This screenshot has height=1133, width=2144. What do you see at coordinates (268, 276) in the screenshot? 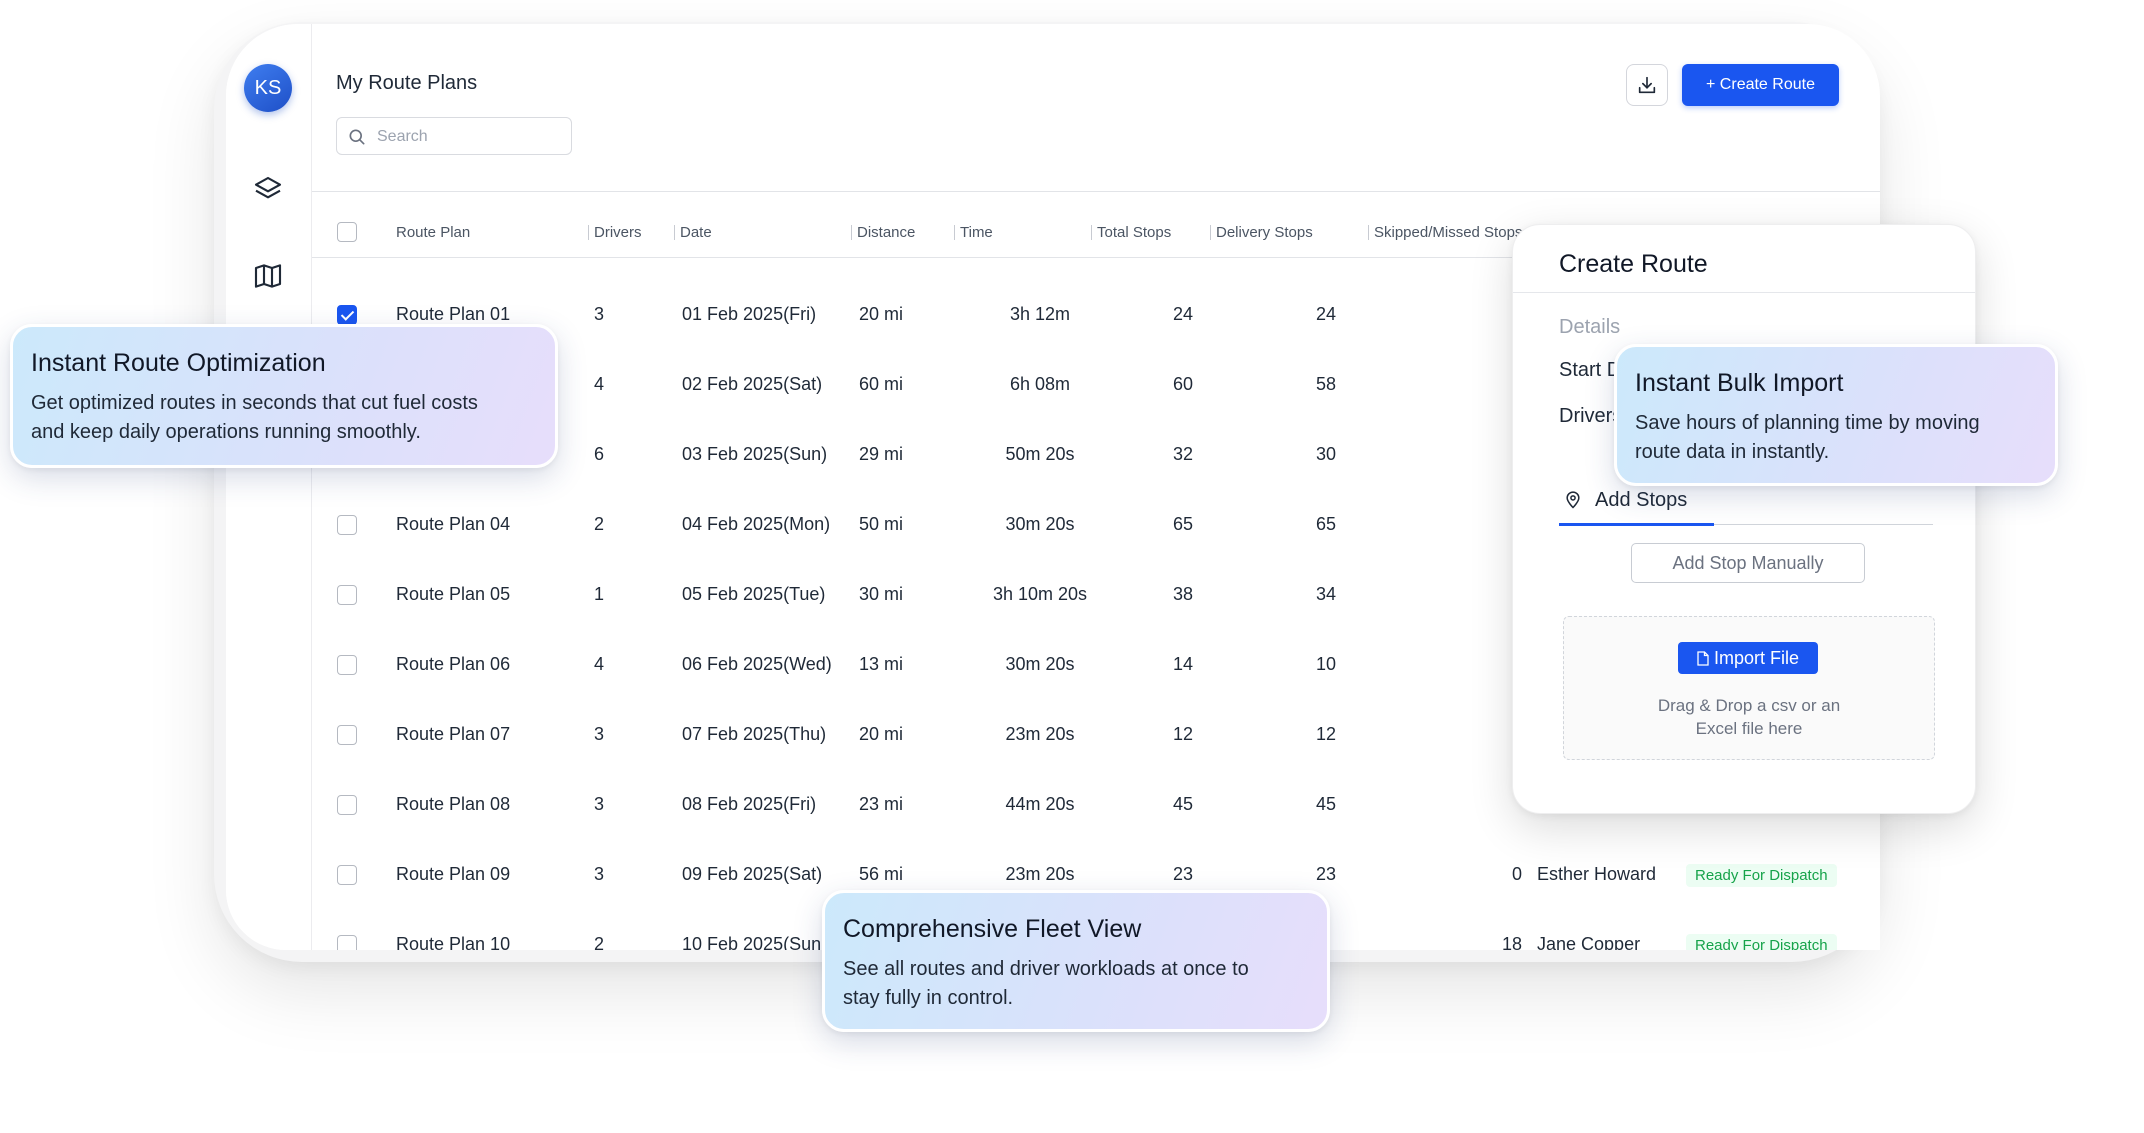
I see `map-icon` at bounding box center [268, 276].